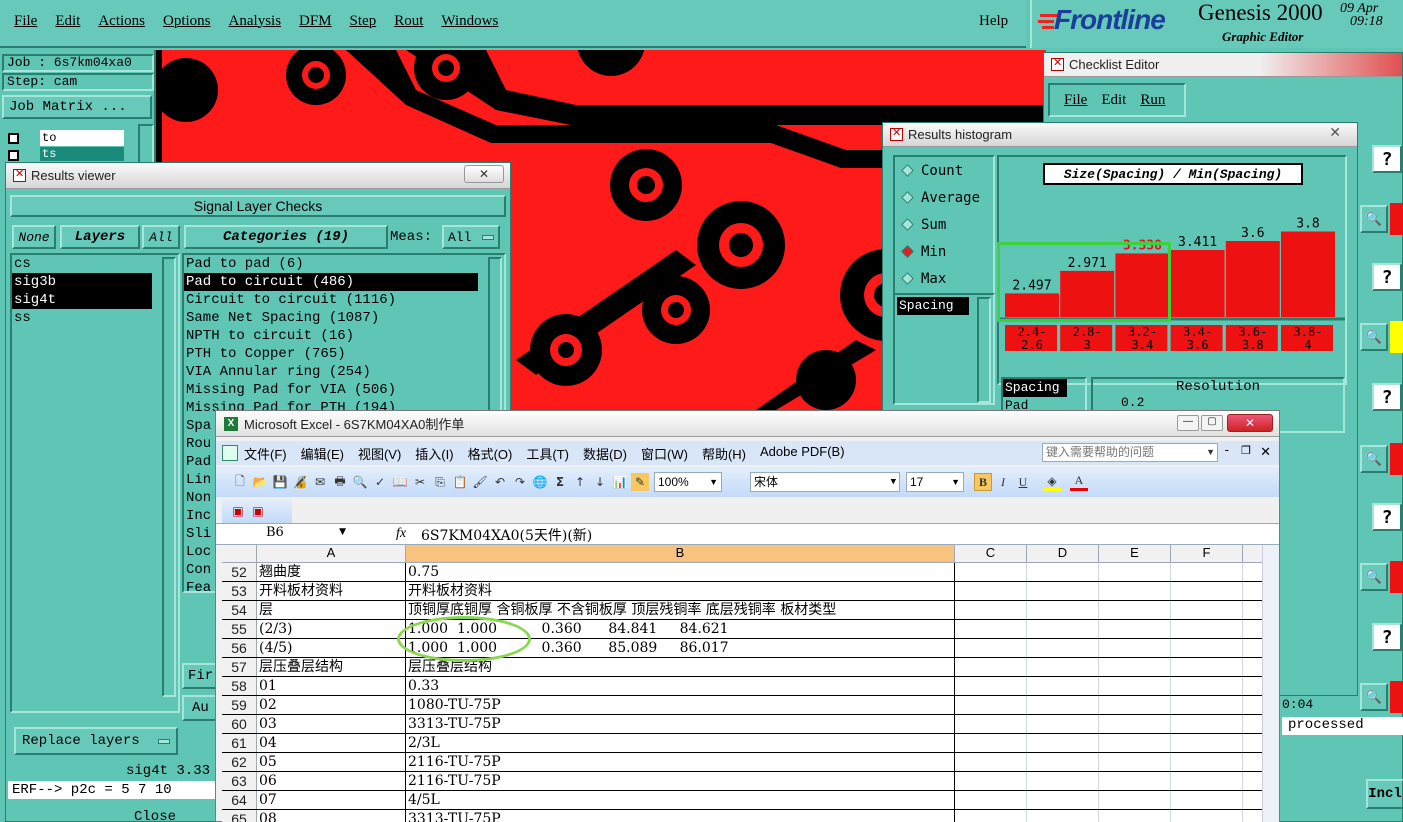 This screenshot has height=822, width=1403. Describe the element at coordinates (944, 224) in the screenshot. I see `option-sum: Sum` at that location.